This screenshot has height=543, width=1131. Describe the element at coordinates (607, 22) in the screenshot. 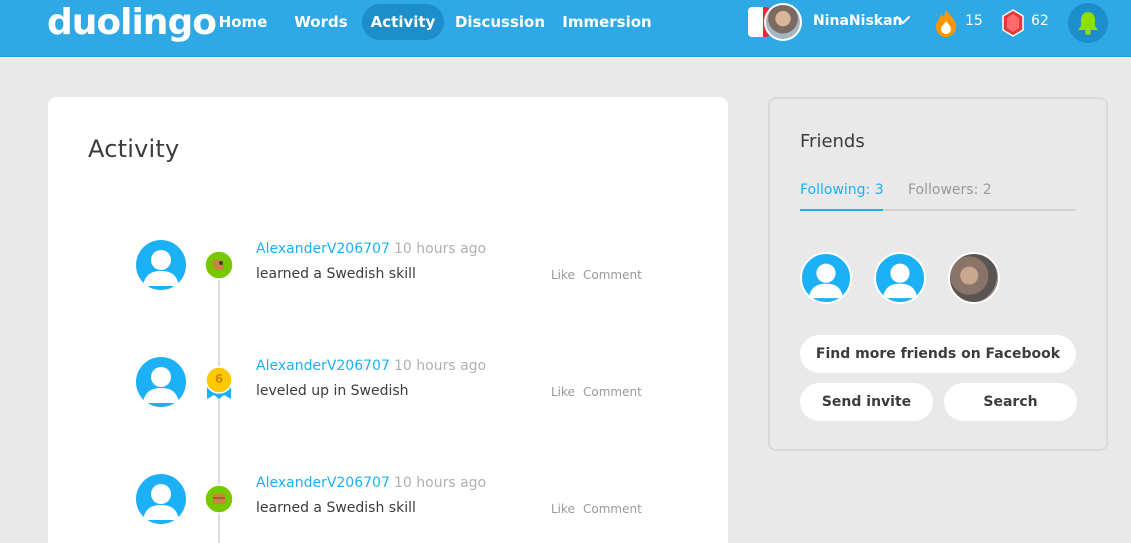

I see `nav-immersion: Immersion` at that location.